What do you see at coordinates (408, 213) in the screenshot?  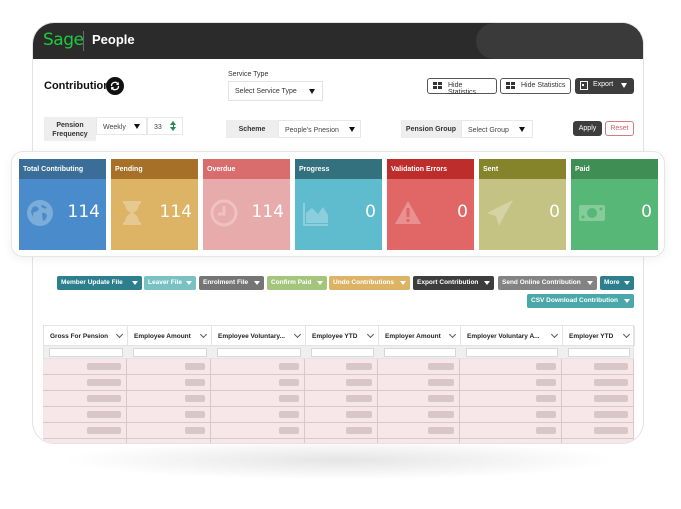 I see `warning-icon` at bounding box center [408, 213].